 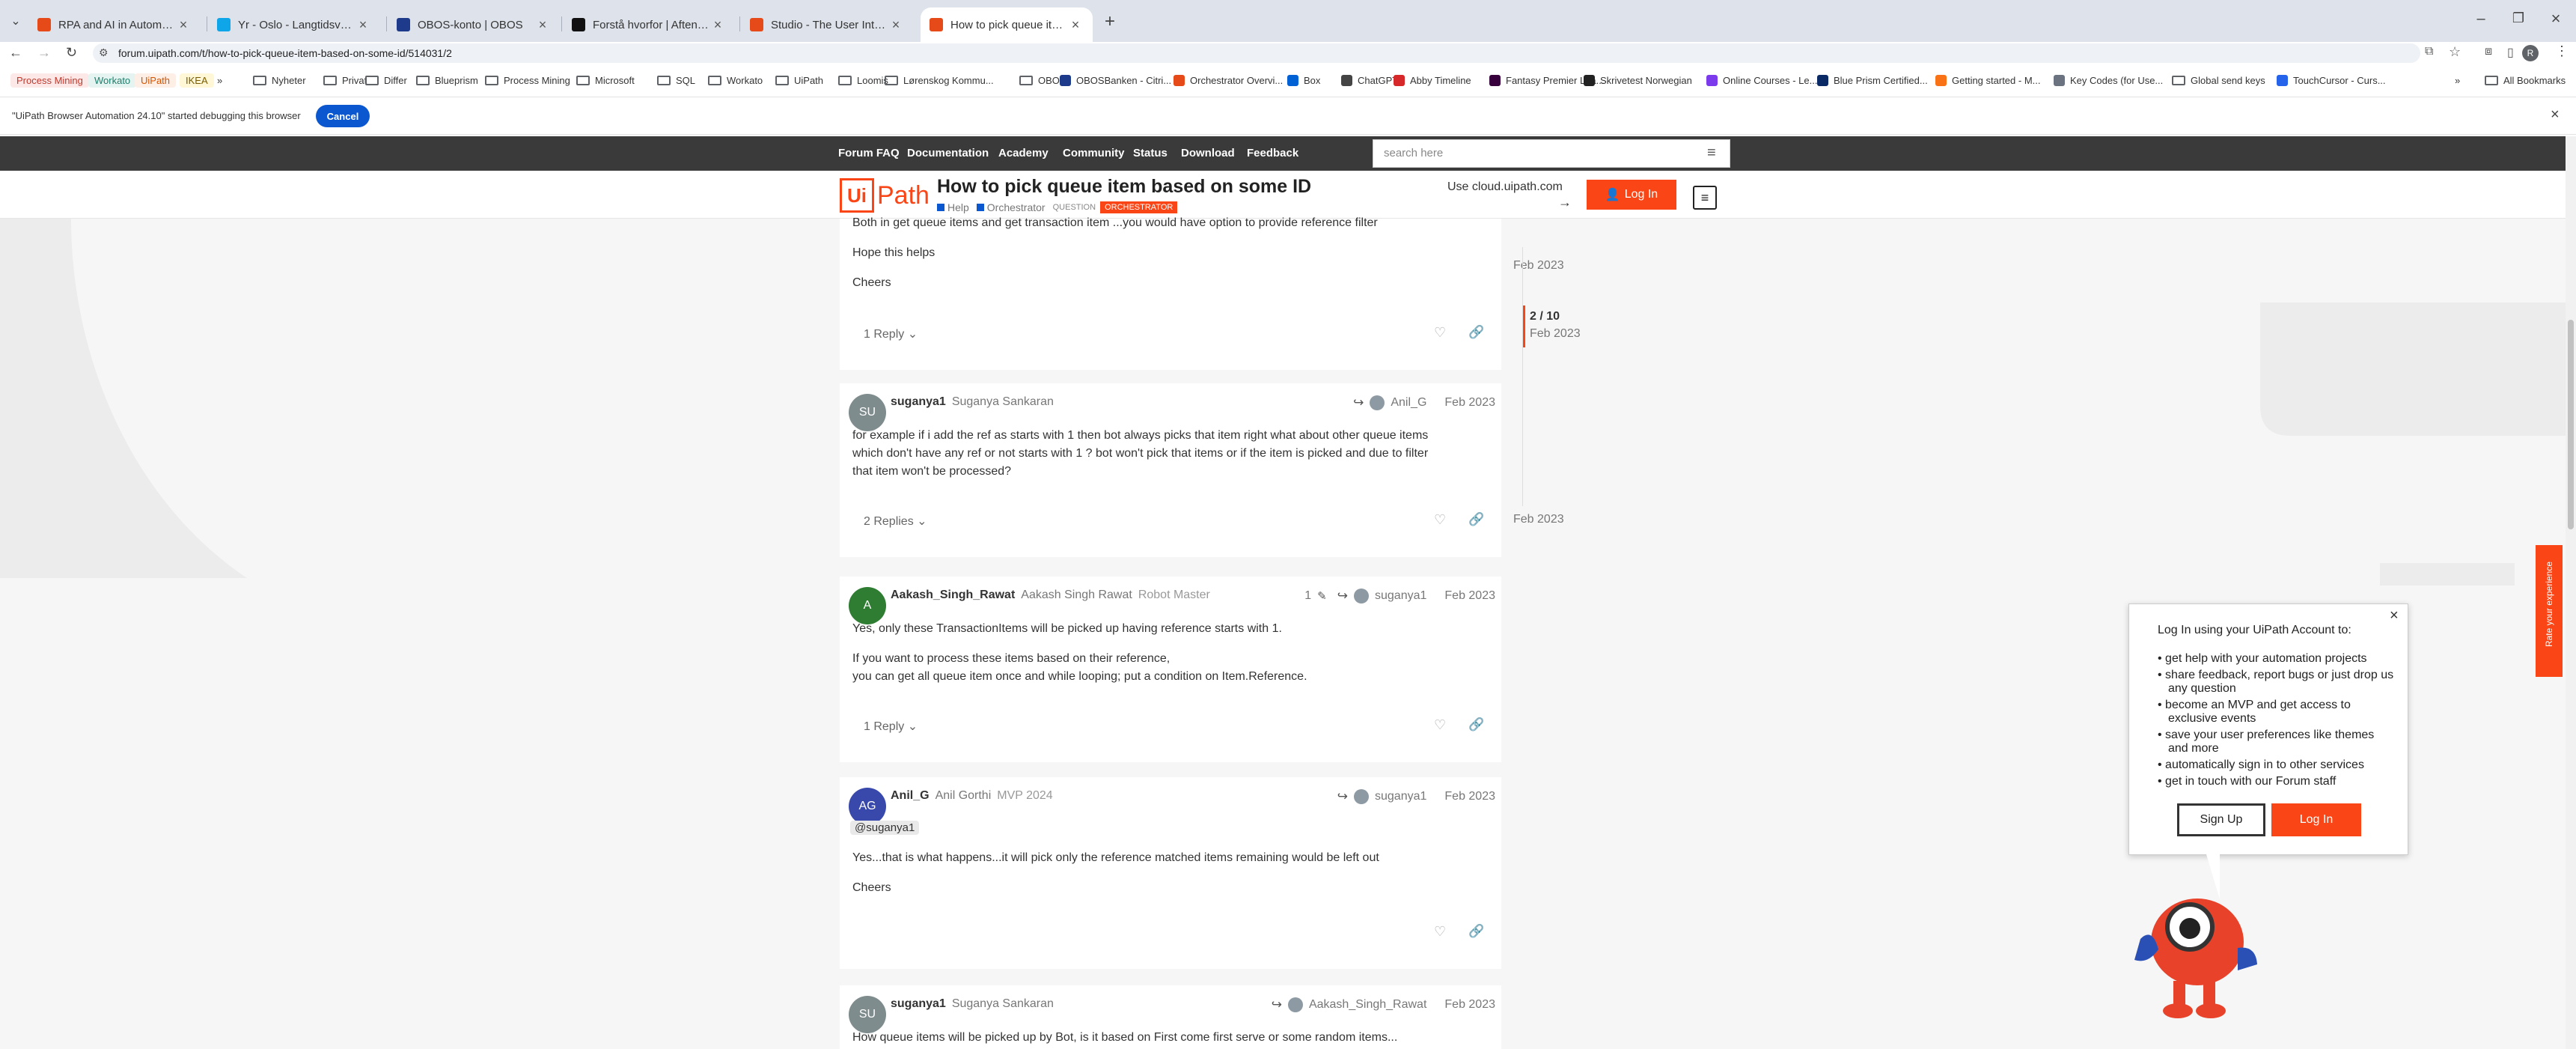 What do you see at coordinates (827, 24) in the screenshot?
I see `tab: Studio - The User Interface×` at bounding box center [827, 24].